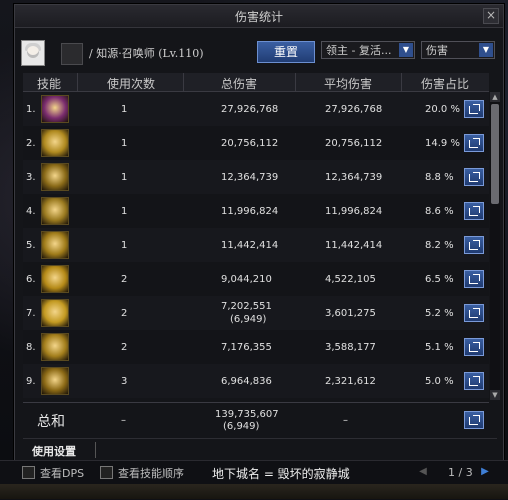 The height and width of the screenshot is (500, 508). I want to click on row-average-damage: 3,601,275, so click(350, 313).